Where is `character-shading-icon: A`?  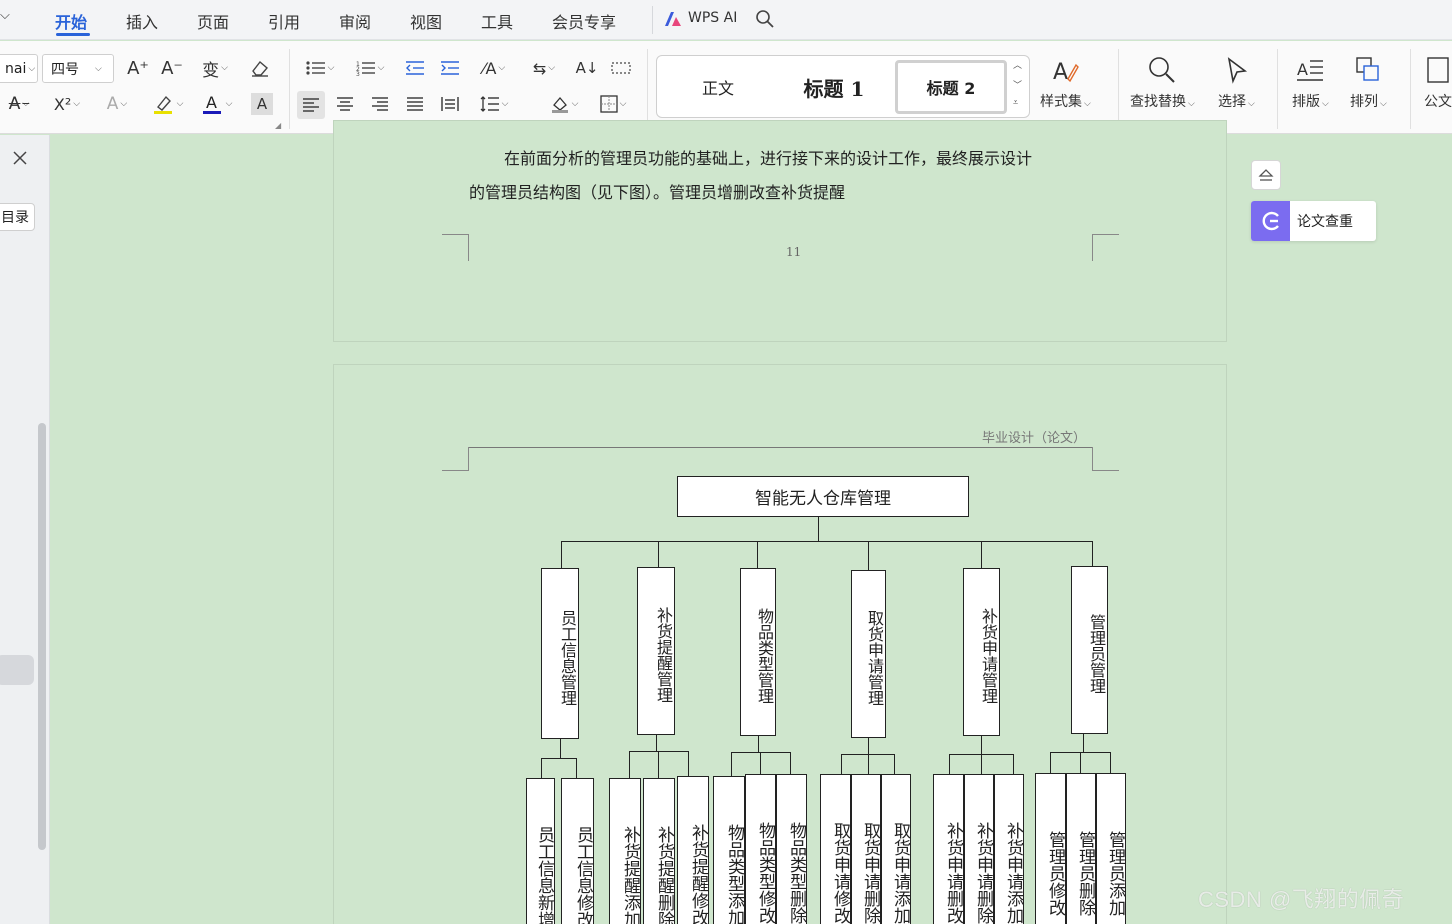 character-shading-icon: A is located at coordinates (262, 104).